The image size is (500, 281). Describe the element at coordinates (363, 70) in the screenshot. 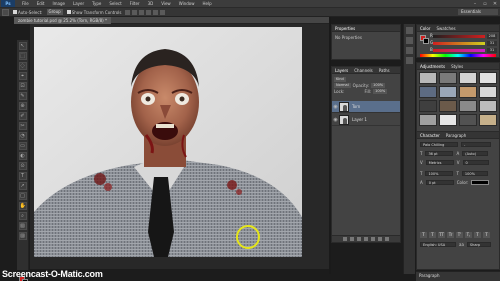

I see `channels-tab: Channels` at that location.